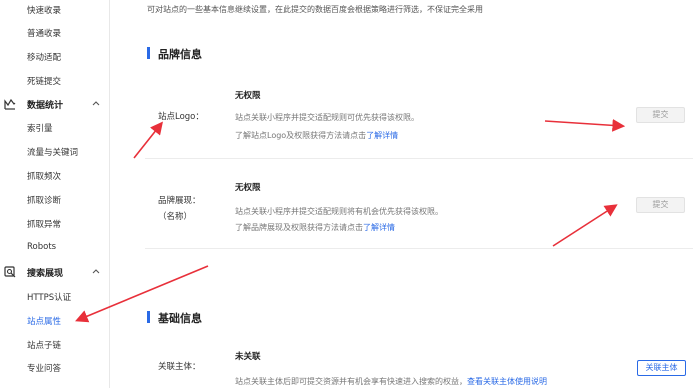 This screenshot has height=388, width=700. What do you see at coordinates (44, 200) in the screenshot?
I see `sidebar-item-crawl-diagnosis: 抓取诊断` at bounding box center [44, 200].